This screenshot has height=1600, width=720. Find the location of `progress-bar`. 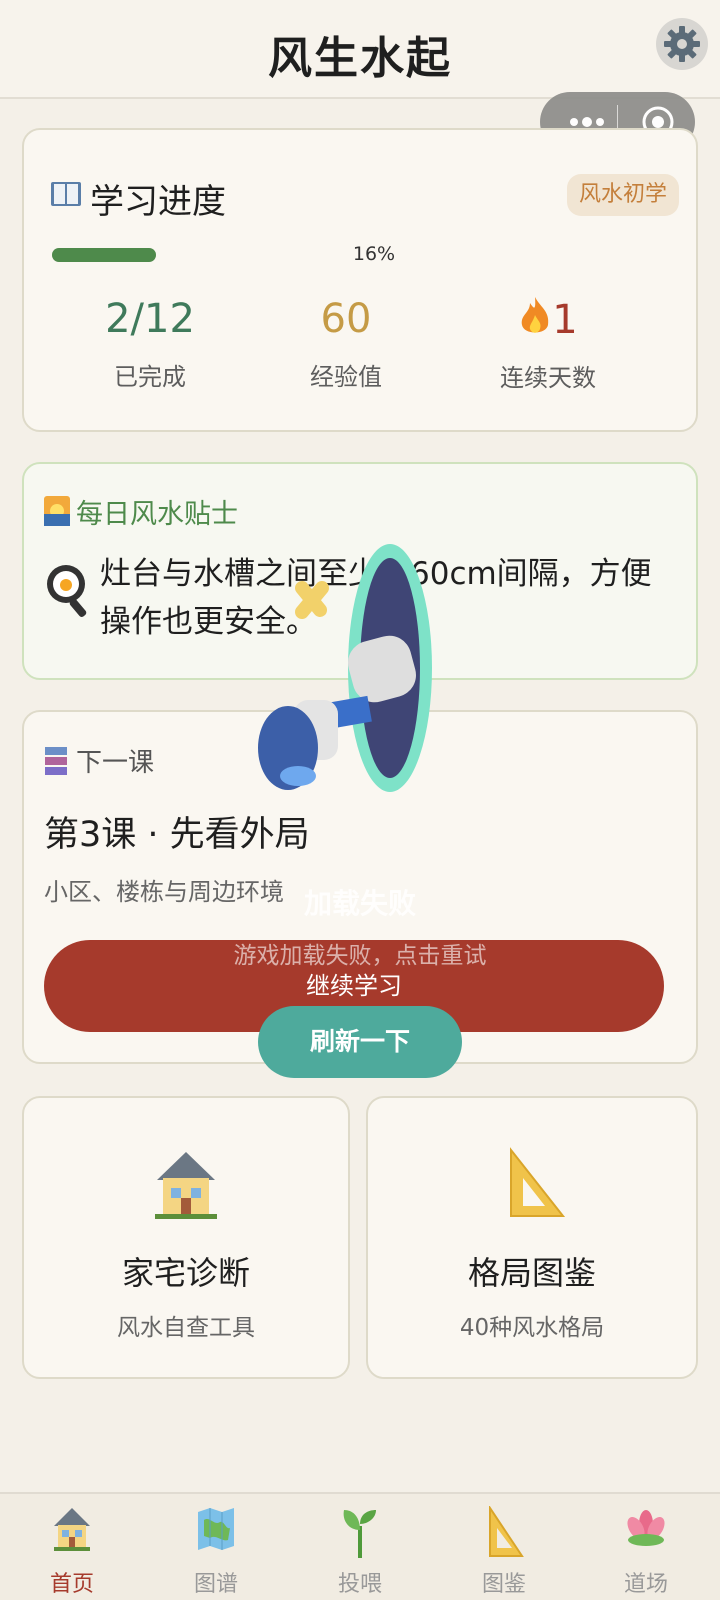

progress-bar is located at coordinates (104, 255).